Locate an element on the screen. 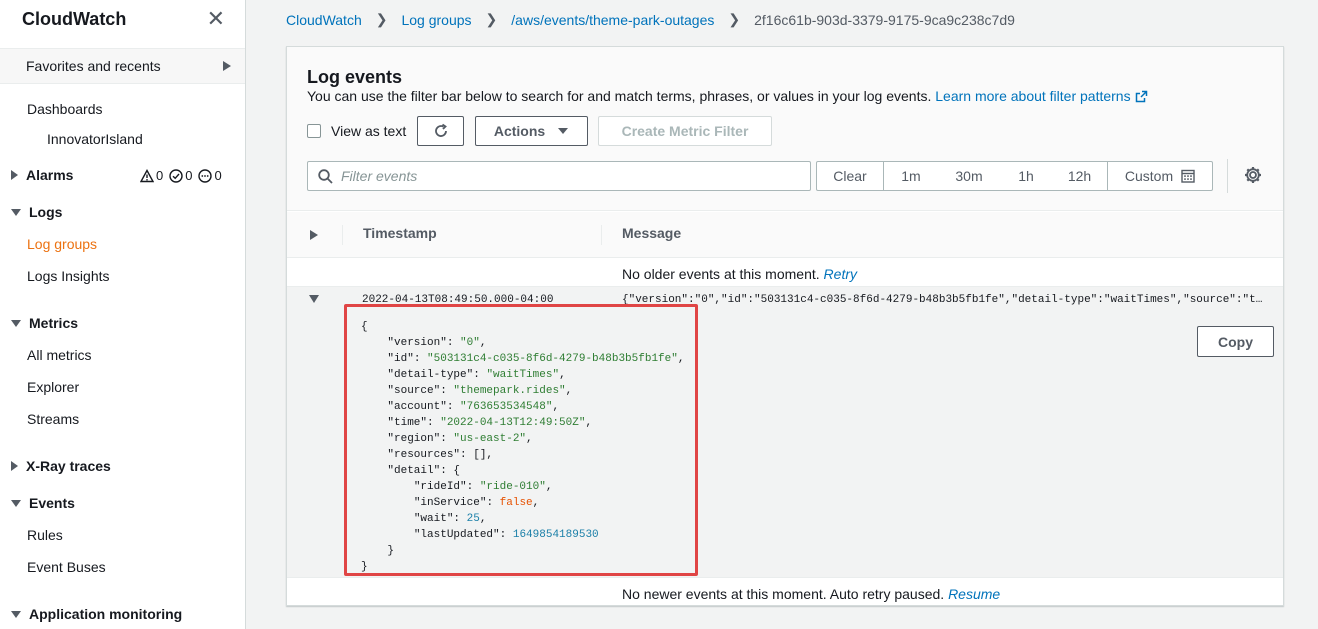 This screenshot has width=1318, height=629. json-key: "time" is located at coordinates (407, 423).